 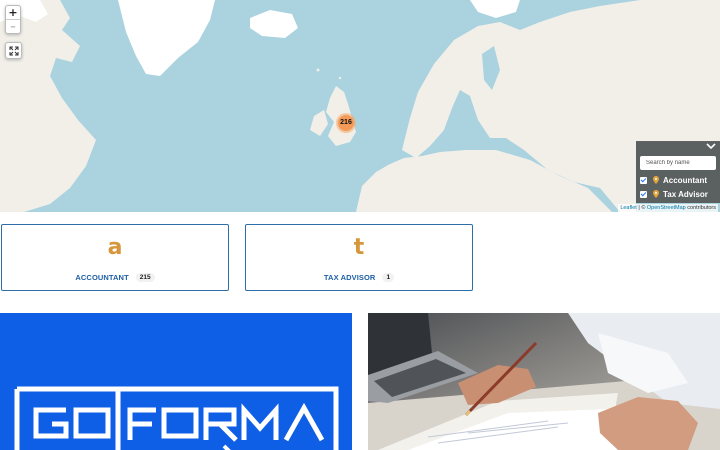 I want to click on attribution-suffix: contributors, so click(x=700, y=208).